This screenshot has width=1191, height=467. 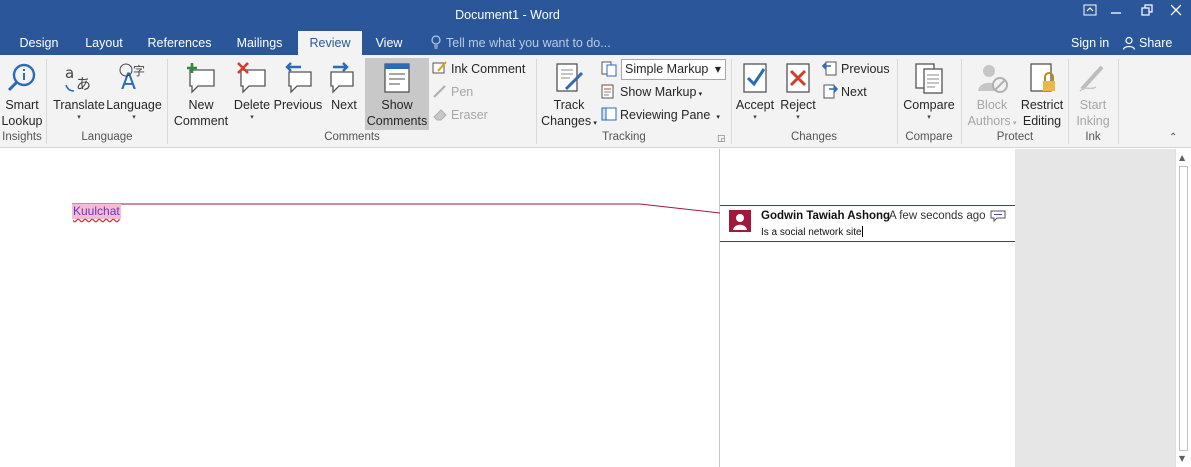 I want to click on comment-text: Is a social network site, so click(x=811, y=232).